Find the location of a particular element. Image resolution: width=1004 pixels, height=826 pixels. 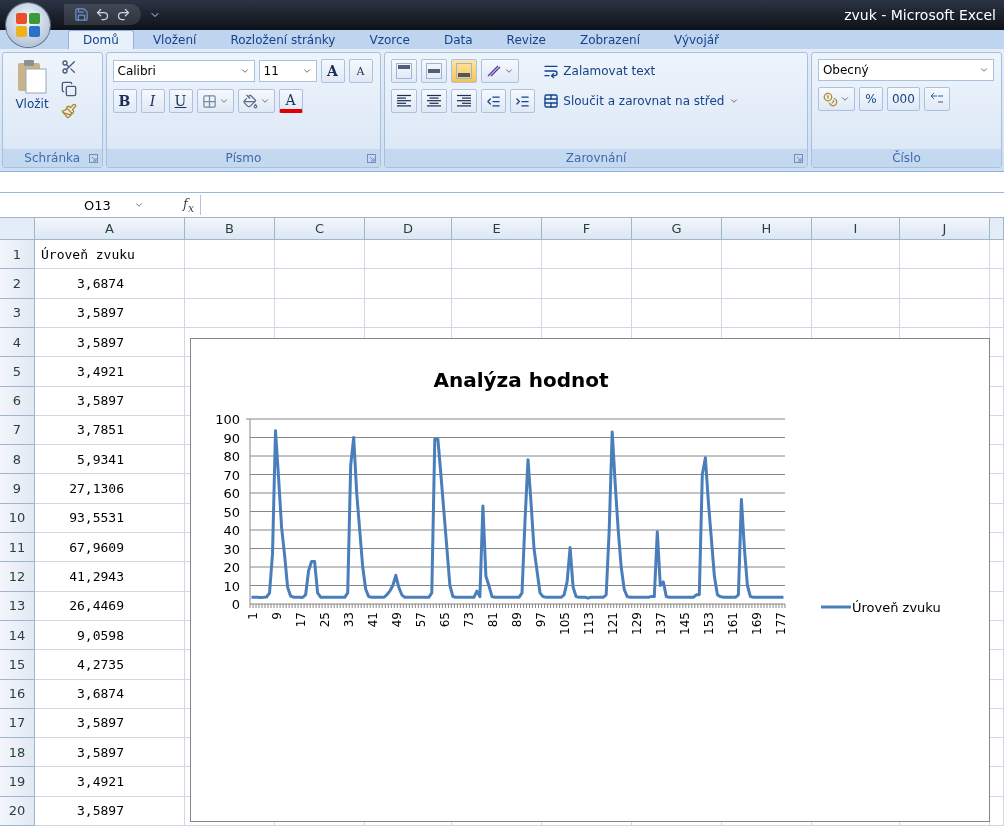

axis-label: 121 is located at coordinates (613, 623).